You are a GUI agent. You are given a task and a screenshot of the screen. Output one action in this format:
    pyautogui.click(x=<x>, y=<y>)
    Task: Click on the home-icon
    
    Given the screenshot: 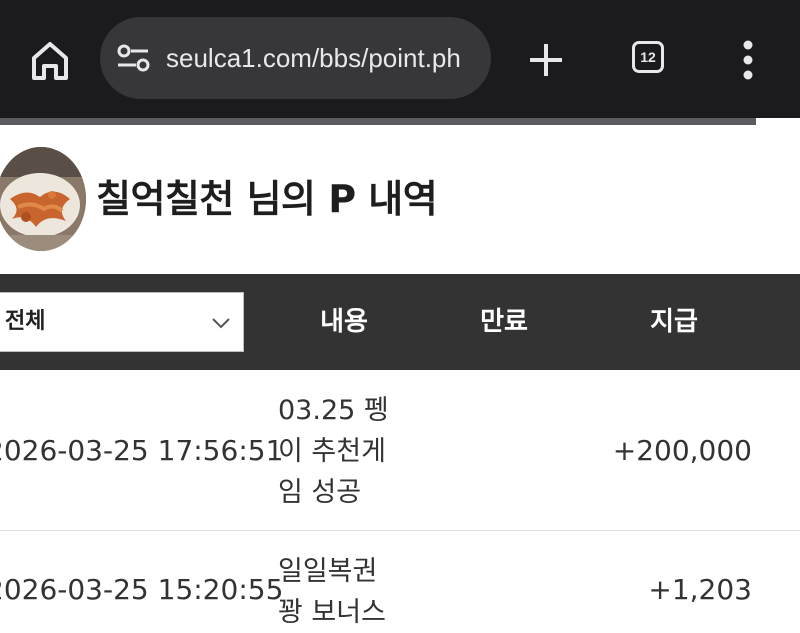 What is the action you would take?
    pyautogui.click(x=50, y=60)
    